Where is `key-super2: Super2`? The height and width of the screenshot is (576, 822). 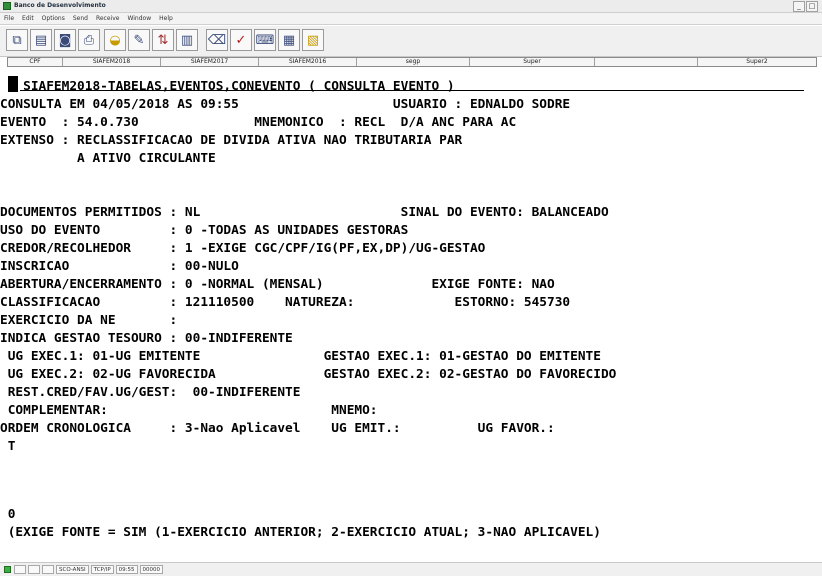 key-super2: Super2 is located at coordinates (757, 62).